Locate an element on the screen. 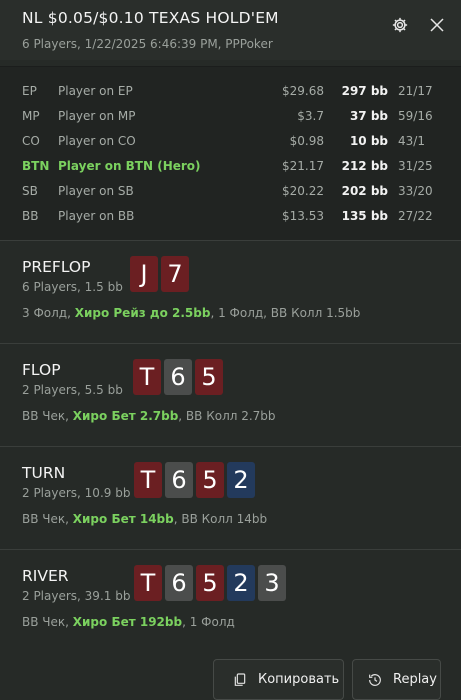 This screenshot has width=461, height=700. street-name: PREFLOP is located at coordinates (56, 267).